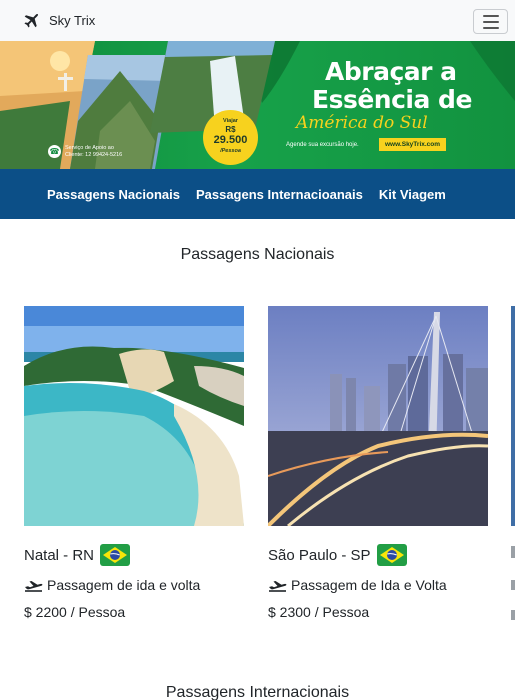  What do you see at coordinates (124, 585) in the screenshot?
I see `card-description: Passagem de ida e volta` at bounding box center [124, 585].